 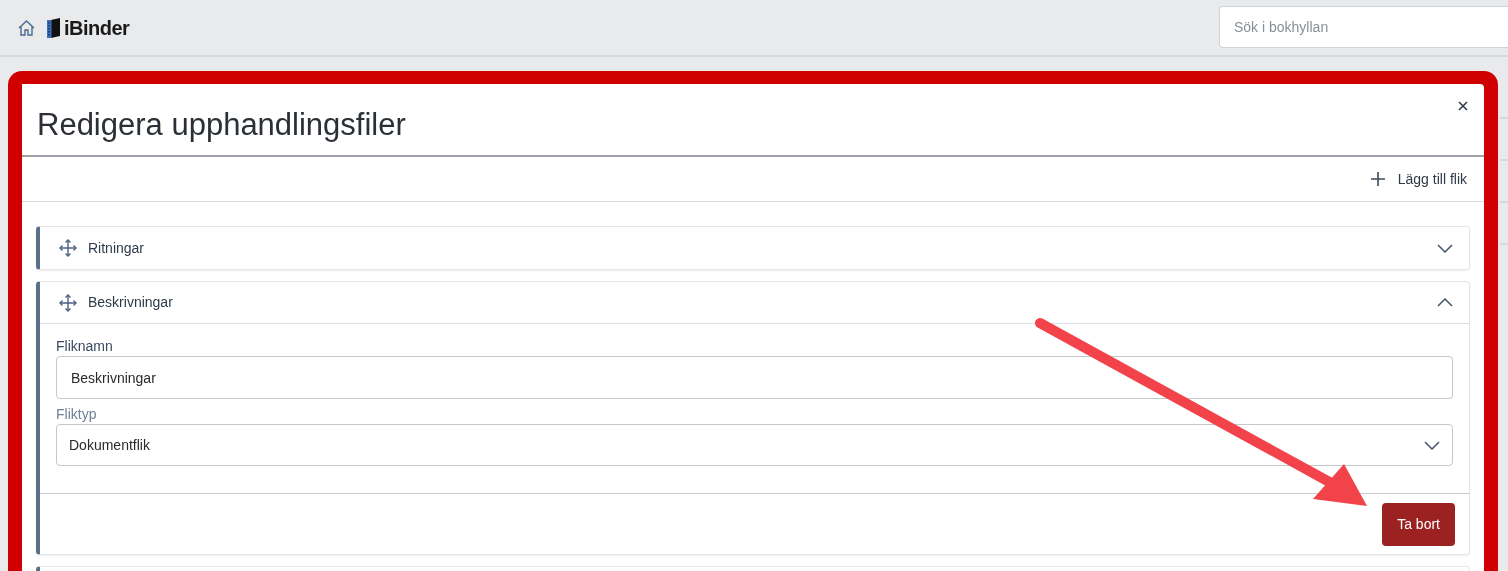 What do you see at coordinates (1445, 302) in the screenshot?
I see `chevron-up-icon` at bounding box center [1445, 302].